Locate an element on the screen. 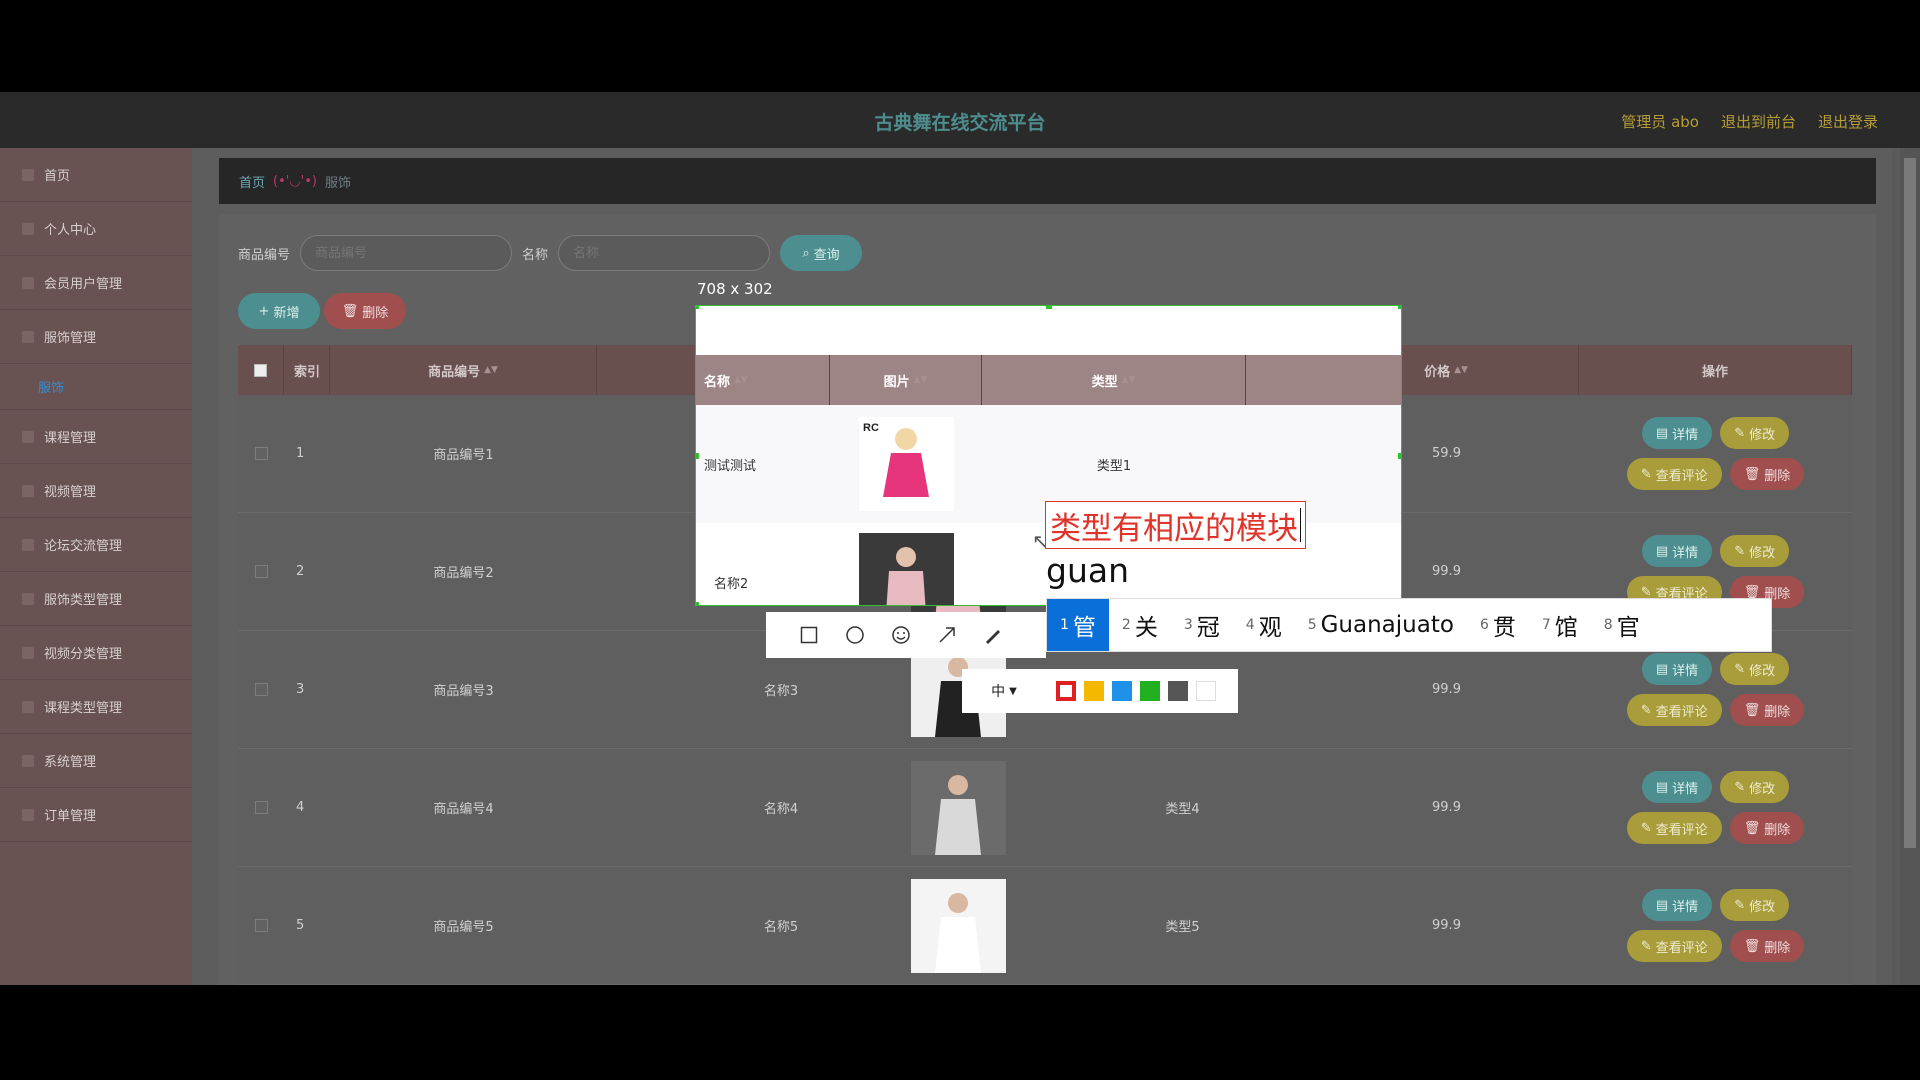  ime-candidate: 8官 is located at coordinates (1622, 625).